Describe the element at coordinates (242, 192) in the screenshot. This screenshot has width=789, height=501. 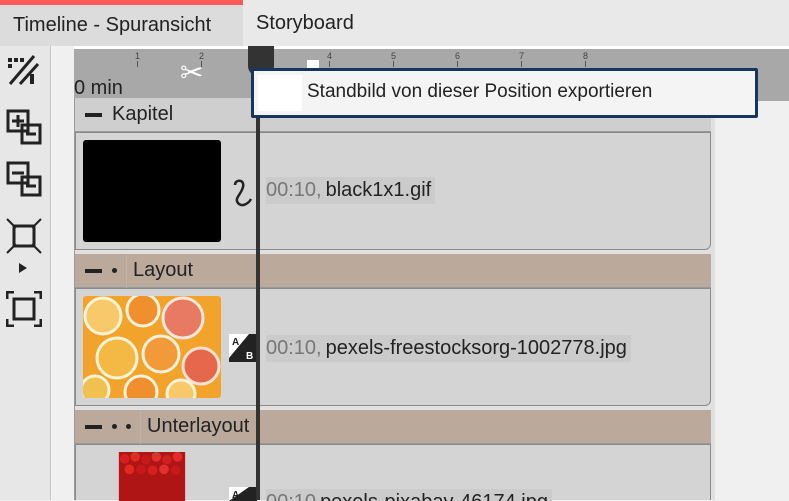
I see `transition-curve-icon` at that location.